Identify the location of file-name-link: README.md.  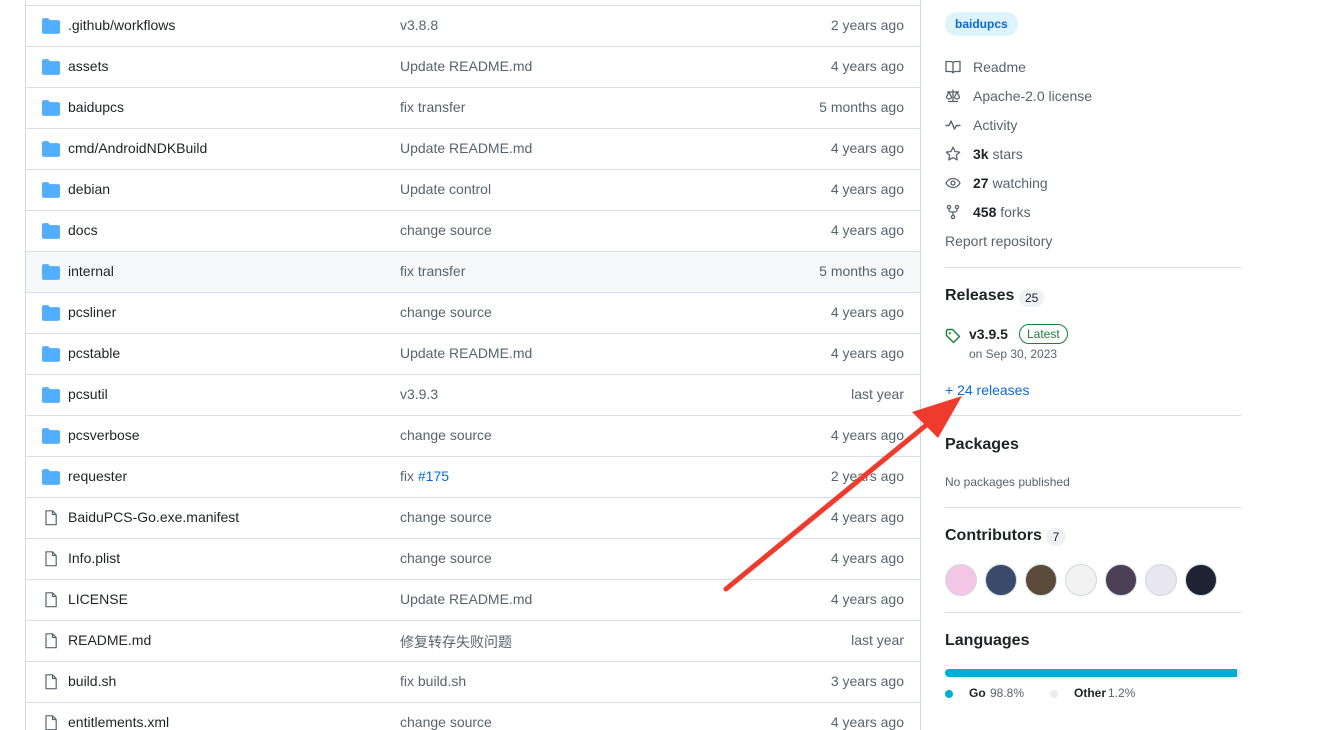
(109, 640).